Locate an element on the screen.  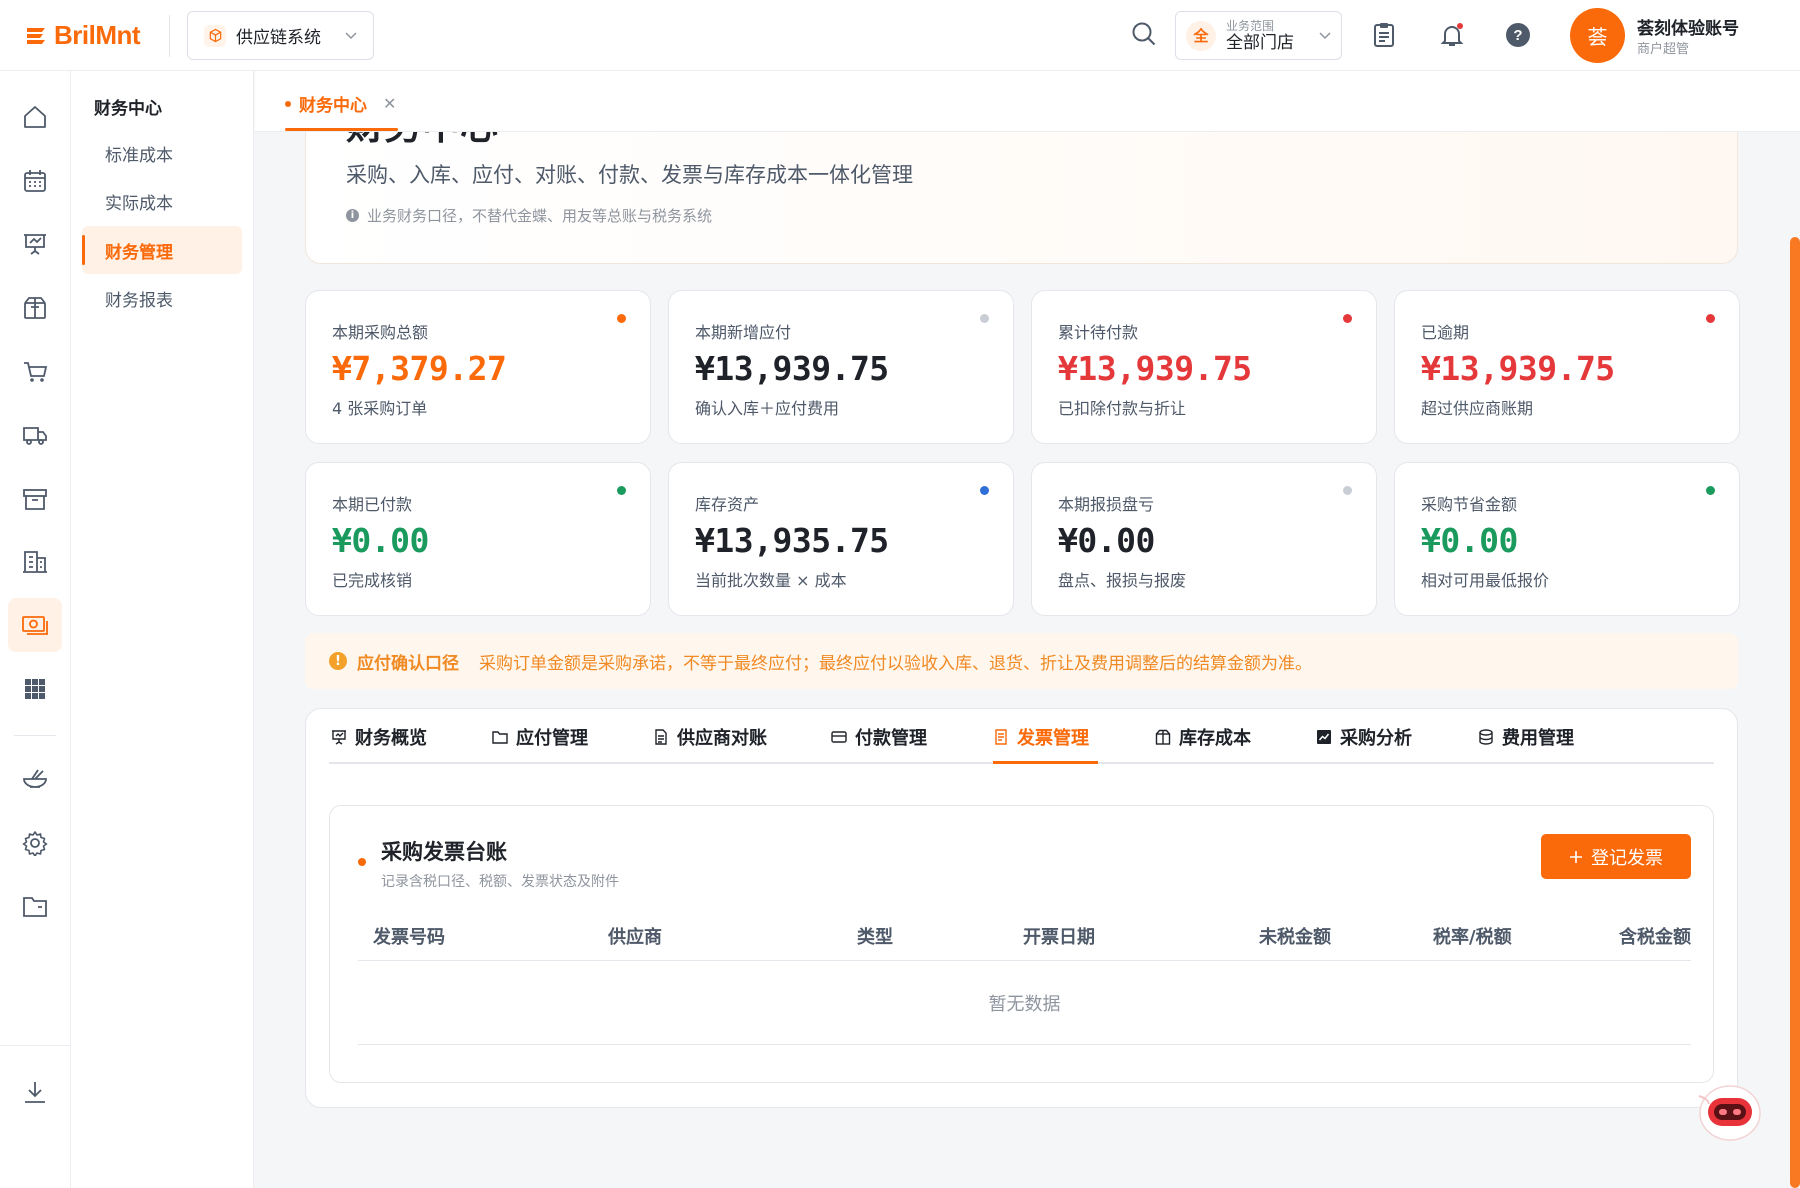
calendar-icon is located at coordinates (35, 181).